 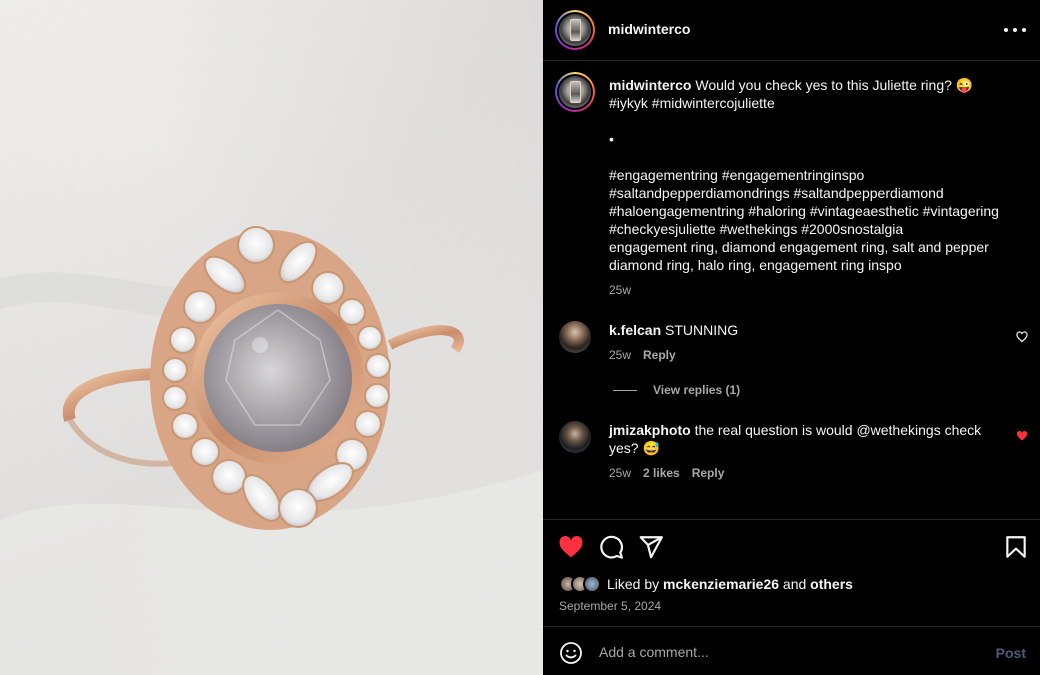 What do you see at coordinates (789, 652) in the screenshot?
I see `comment-input` at bounding box center [789, 652].